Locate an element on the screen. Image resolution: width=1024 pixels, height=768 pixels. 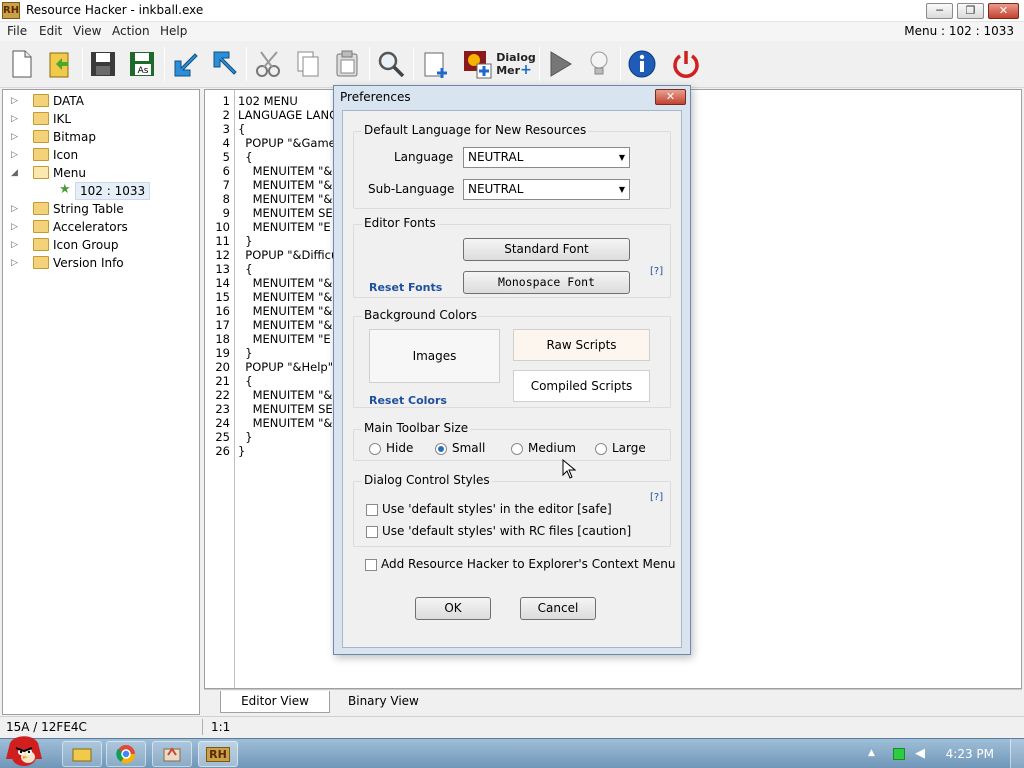
hint-icon is located at coordinates (599, 64).